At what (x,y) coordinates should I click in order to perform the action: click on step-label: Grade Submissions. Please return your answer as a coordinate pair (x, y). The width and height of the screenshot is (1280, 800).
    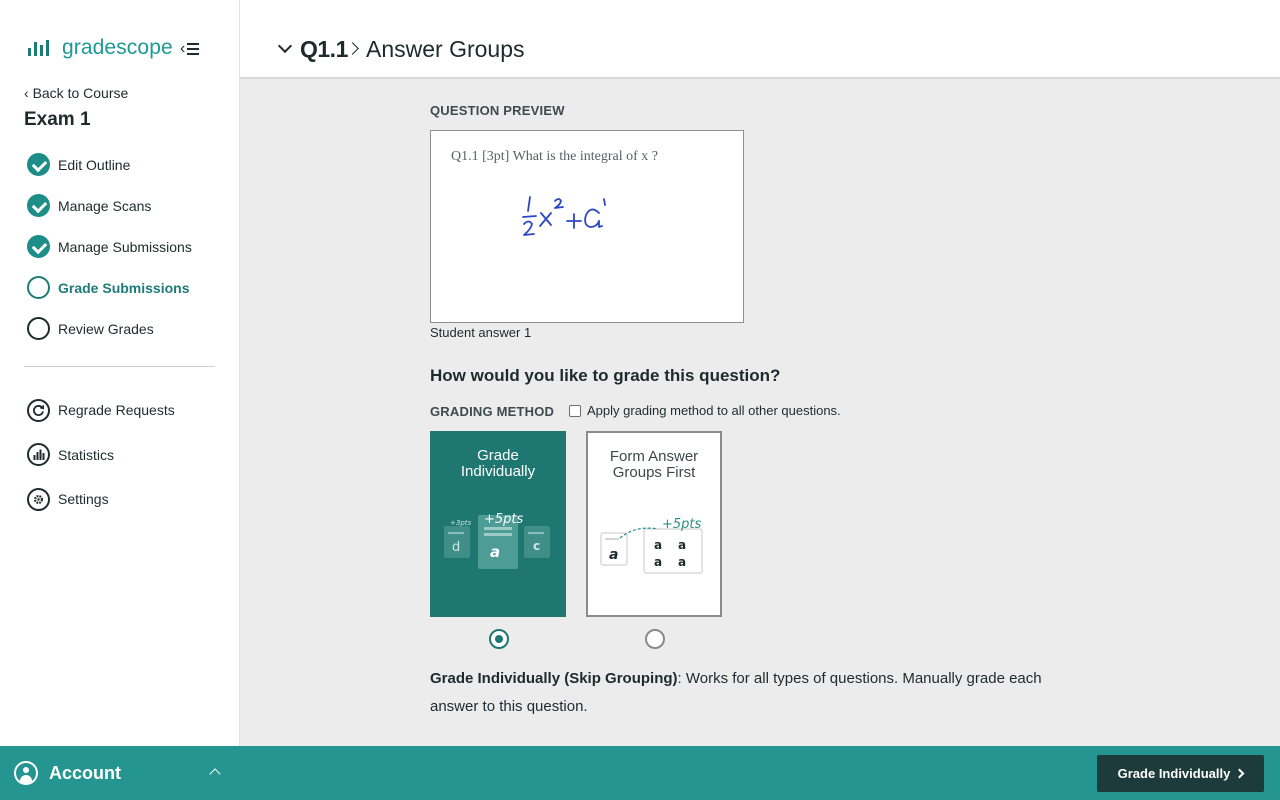
    Looking at the image, I should click on (124, 287).